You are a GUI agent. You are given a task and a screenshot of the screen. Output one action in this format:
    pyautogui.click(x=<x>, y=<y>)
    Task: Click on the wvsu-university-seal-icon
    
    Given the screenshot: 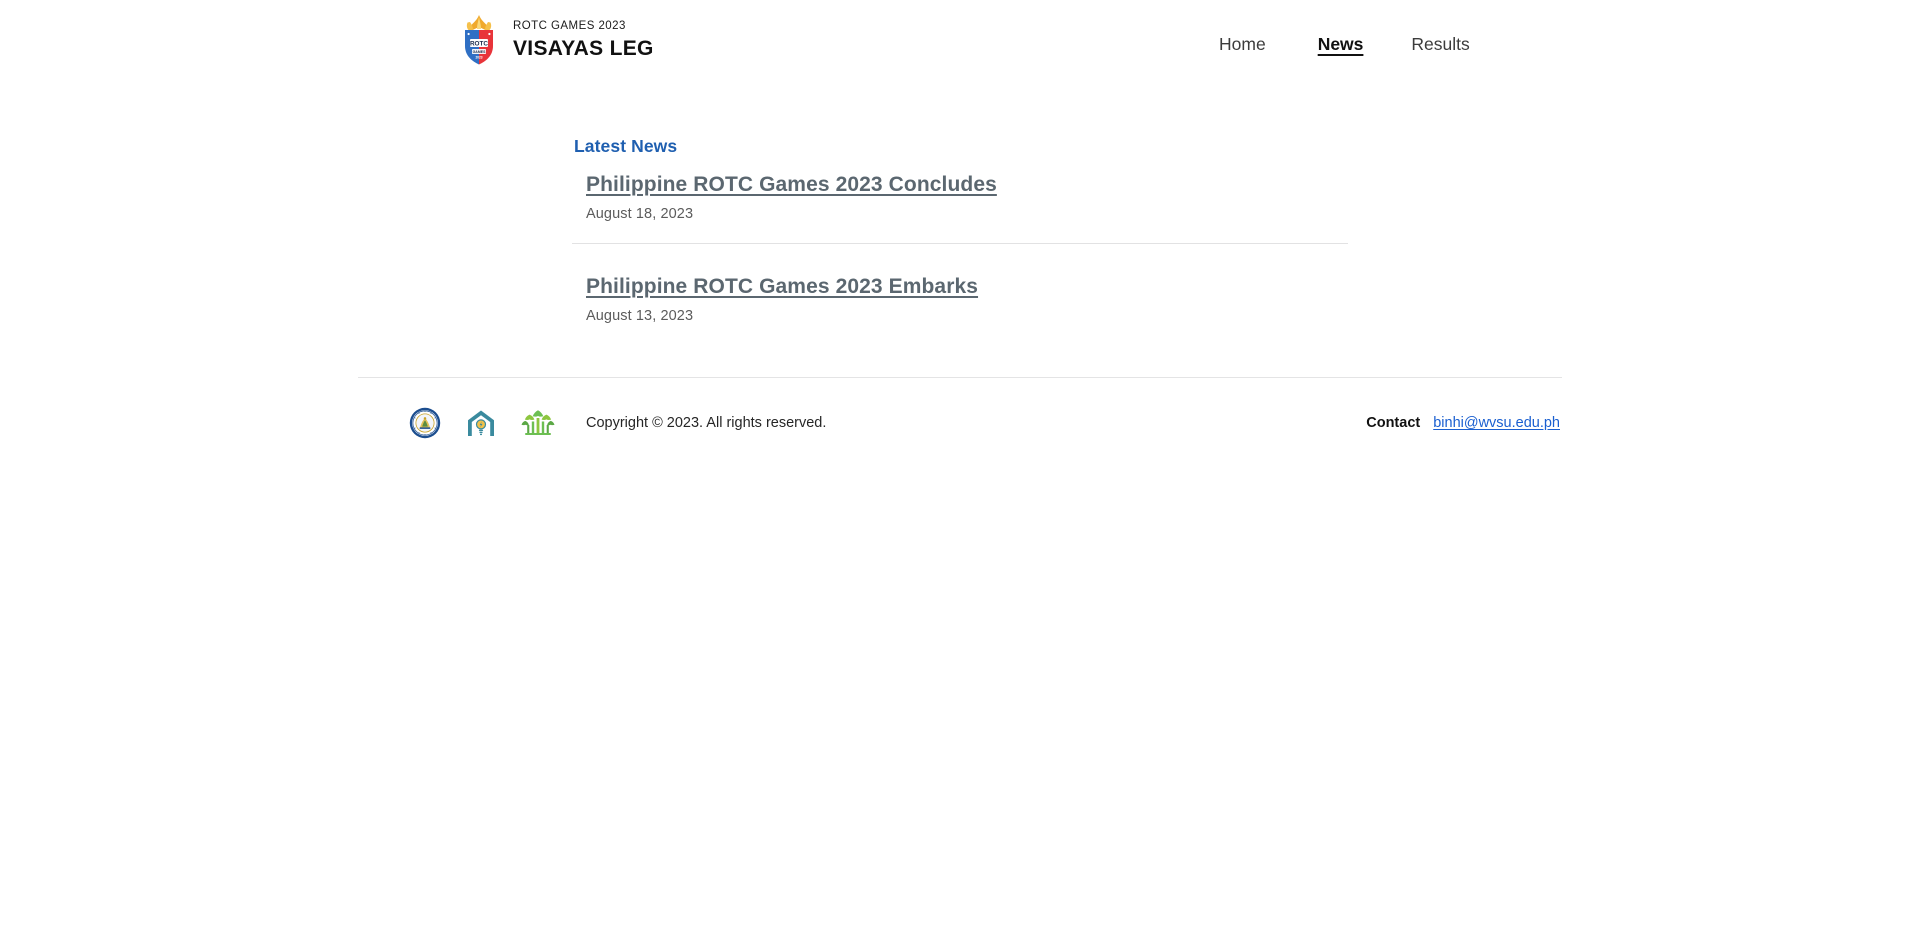 What is the action you would take?
    pyautogui.click(x=425, y=423)
    